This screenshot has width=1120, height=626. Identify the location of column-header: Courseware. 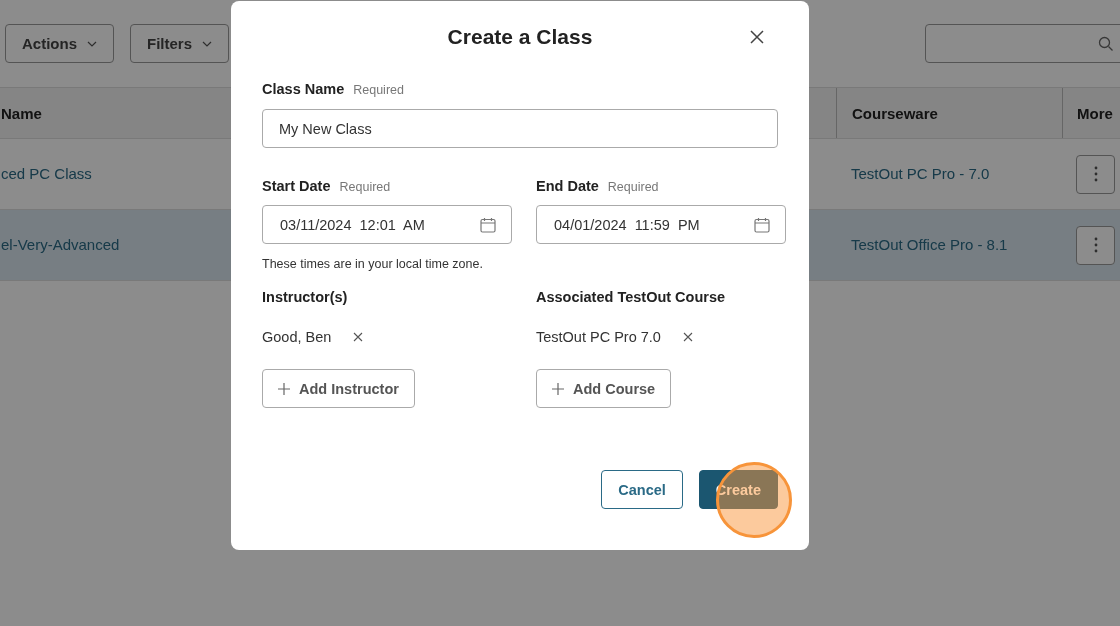
(895, 113).